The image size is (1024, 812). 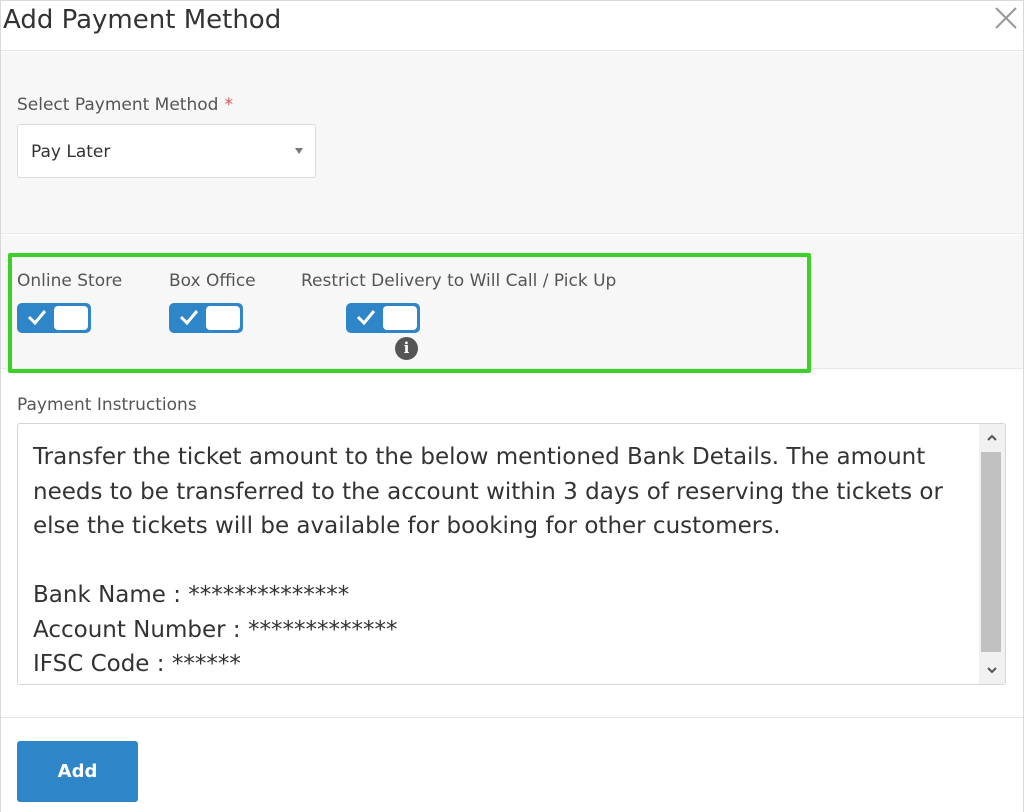 I want to click on restrict-delivery-label: Restrict Delivery to Will Call / Pick Up, so click(x=459, y=281).